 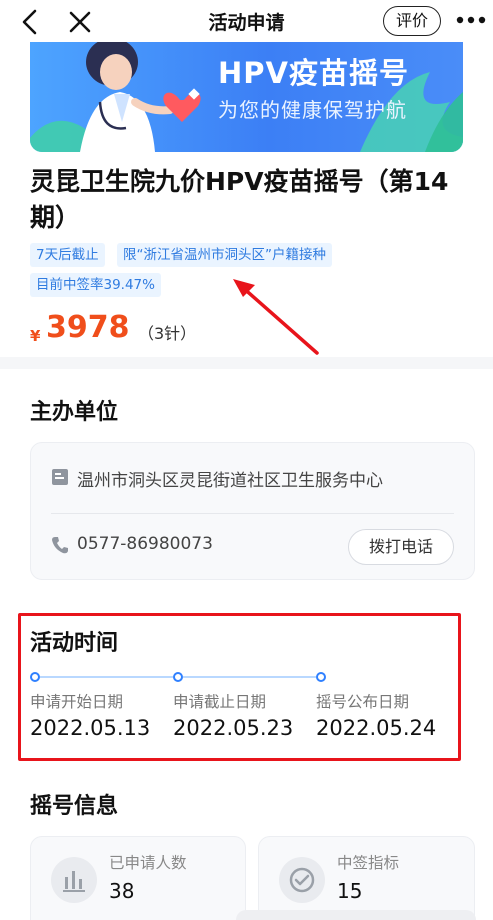 I want to click on building-icon, so click(x=60, y=477).